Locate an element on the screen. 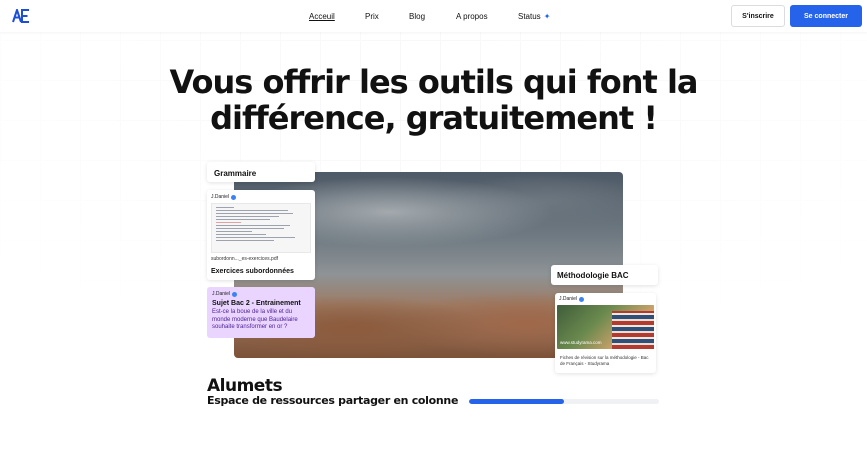  methodologie-header-card: Méthodologie BAC is located at coordinates (604, 275).